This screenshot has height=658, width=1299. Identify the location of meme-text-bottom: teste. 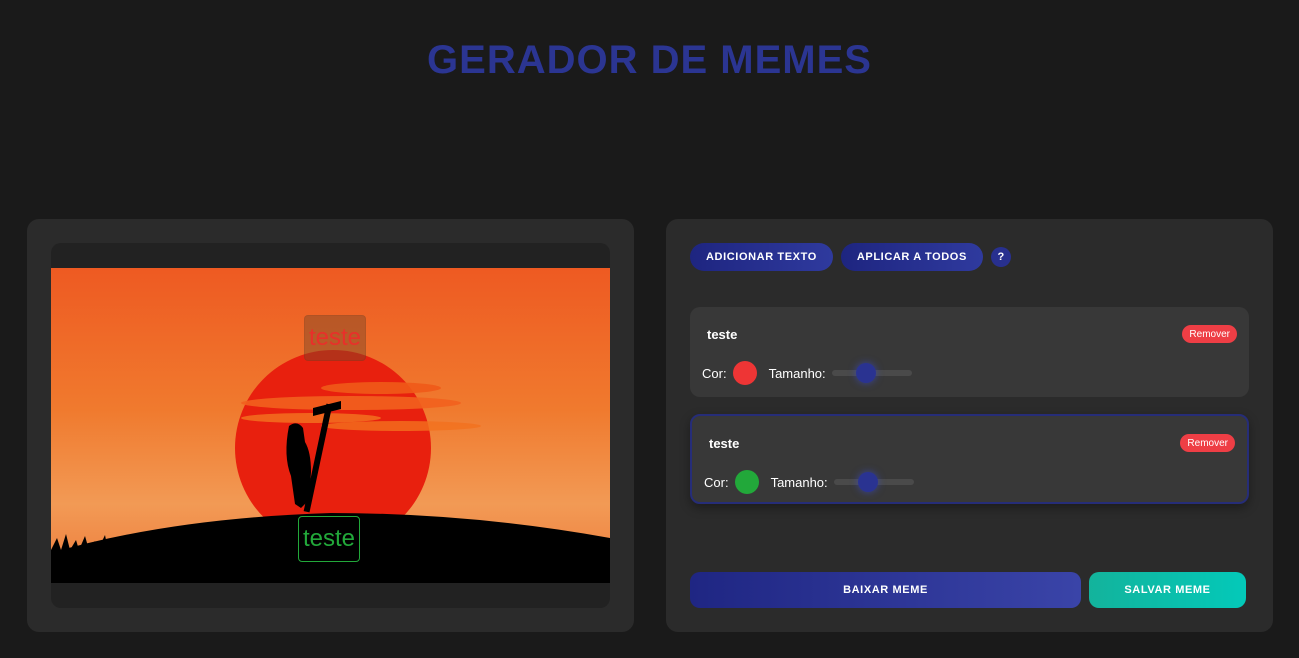
(329, 539).